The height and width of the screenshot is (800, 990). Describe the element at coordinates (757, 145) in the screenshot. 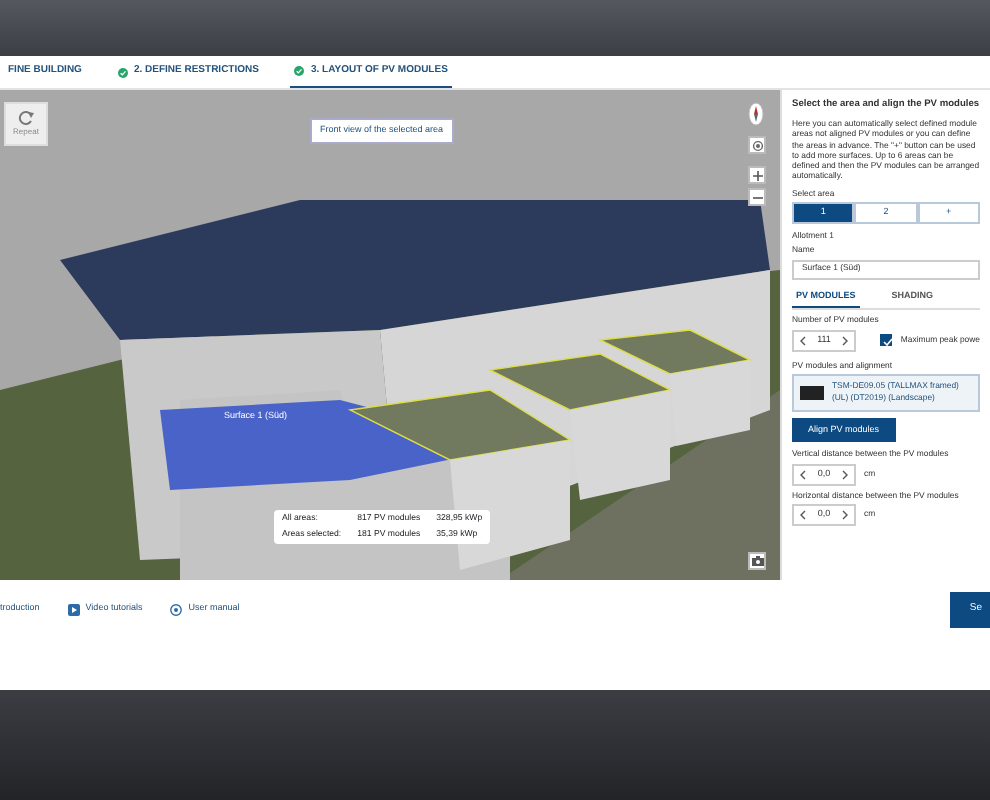

I see `target-icon` at that location.